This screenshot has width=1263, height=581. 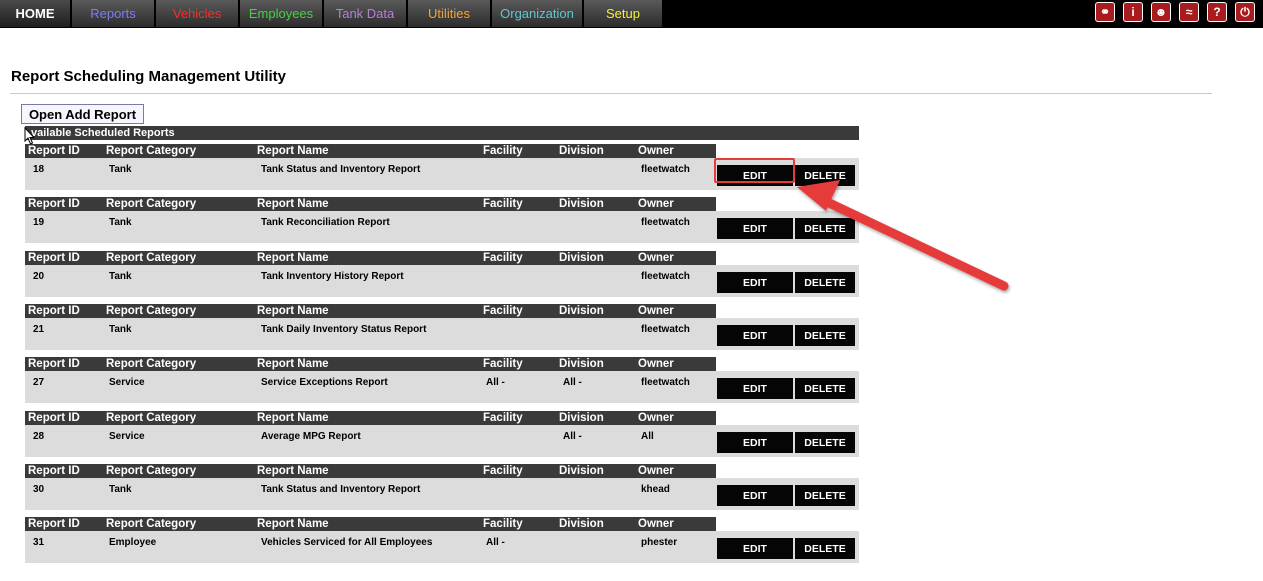 I want to click on cell-name: Tank Daily Inventory Status Report, so click(x=344, y=329).